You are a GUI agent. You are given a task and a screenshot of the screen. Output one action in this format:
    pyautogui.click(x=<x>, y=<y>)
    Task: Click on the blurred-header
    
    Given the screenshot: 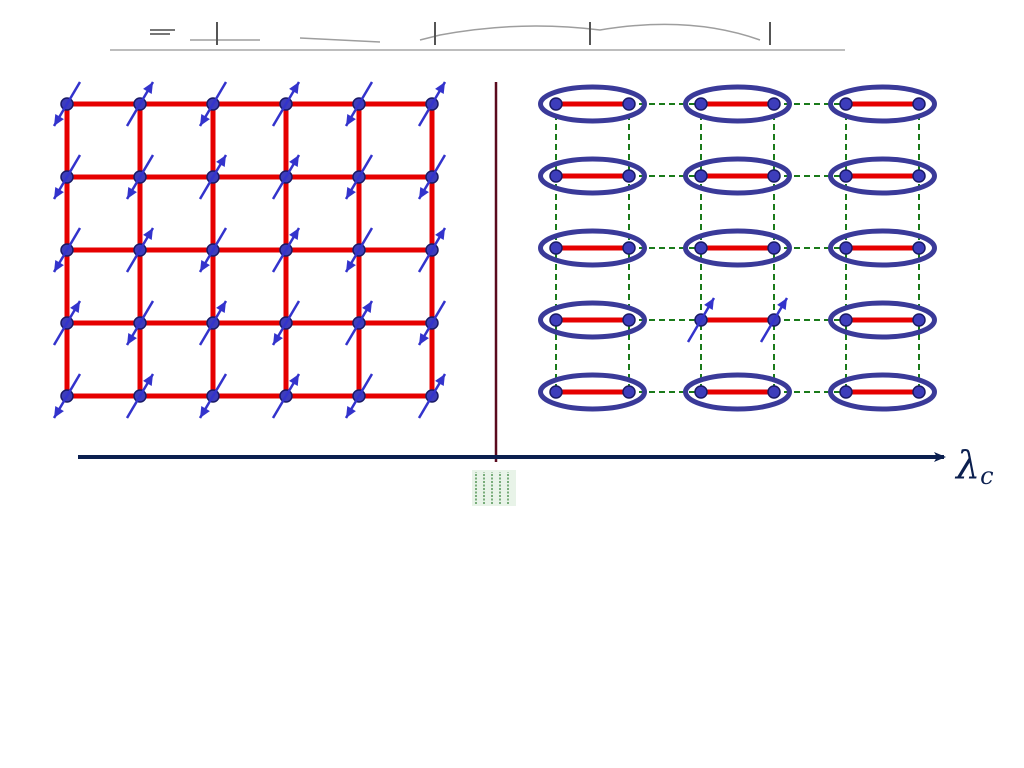 What is the action you would take?
    pyautogui.click(x=477, y=36)
    